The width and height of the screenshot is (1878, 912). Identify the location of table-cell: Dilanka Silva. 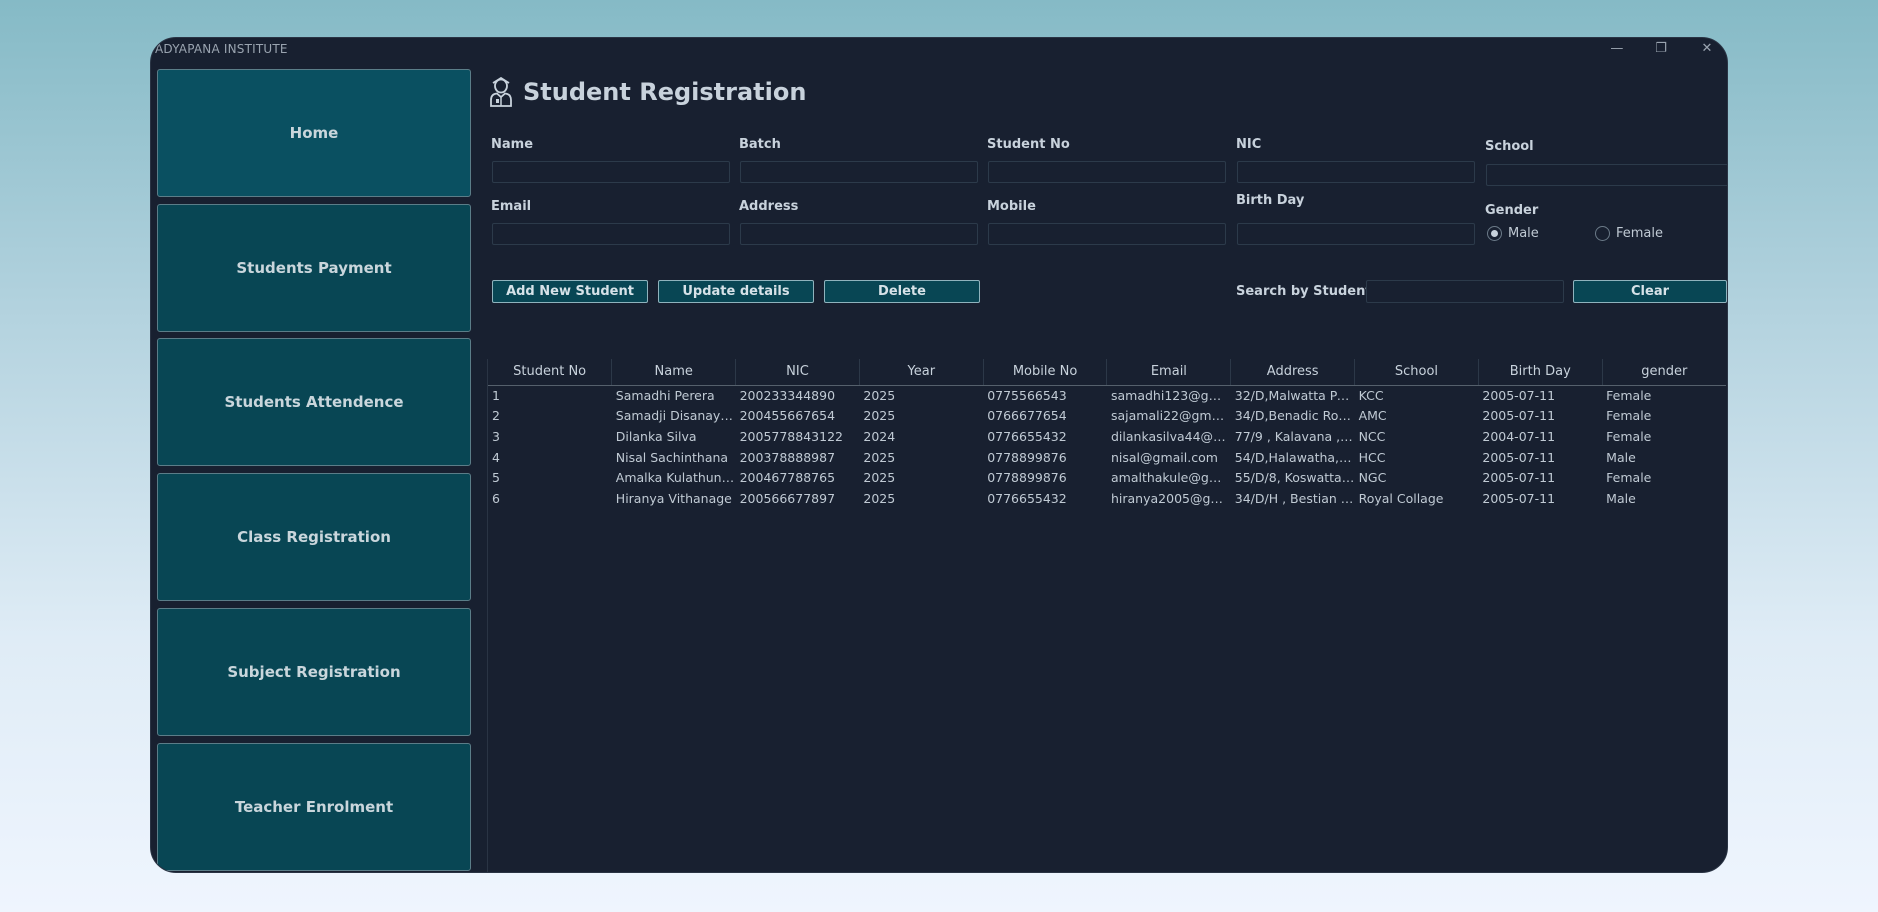
(656, 436).